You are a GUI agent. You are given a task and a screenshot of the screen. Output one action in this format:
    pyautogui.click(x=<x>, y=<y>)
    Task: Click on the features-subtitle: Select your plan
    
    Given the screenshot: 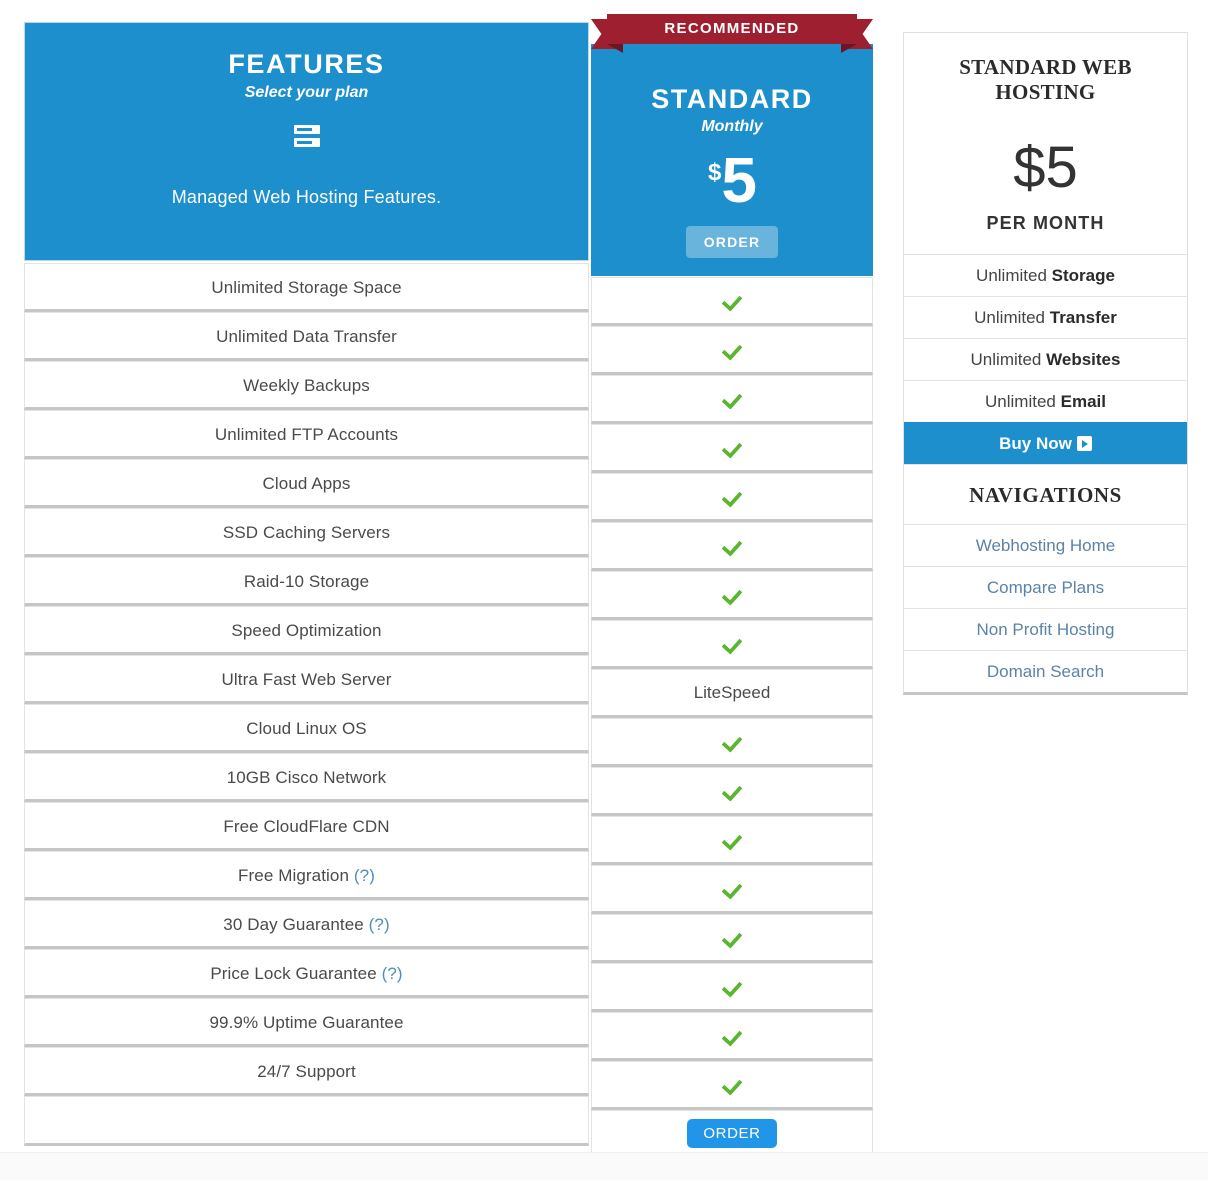 What is the action you would take?
    pyautogui.click(x=306, y=93)
    